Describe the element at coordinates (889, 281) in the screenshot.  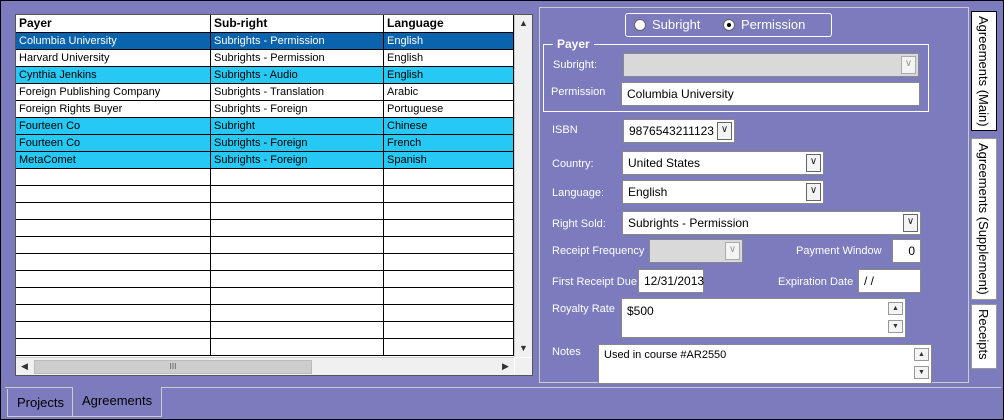
I see `expiration-date-field: / /` at that location.